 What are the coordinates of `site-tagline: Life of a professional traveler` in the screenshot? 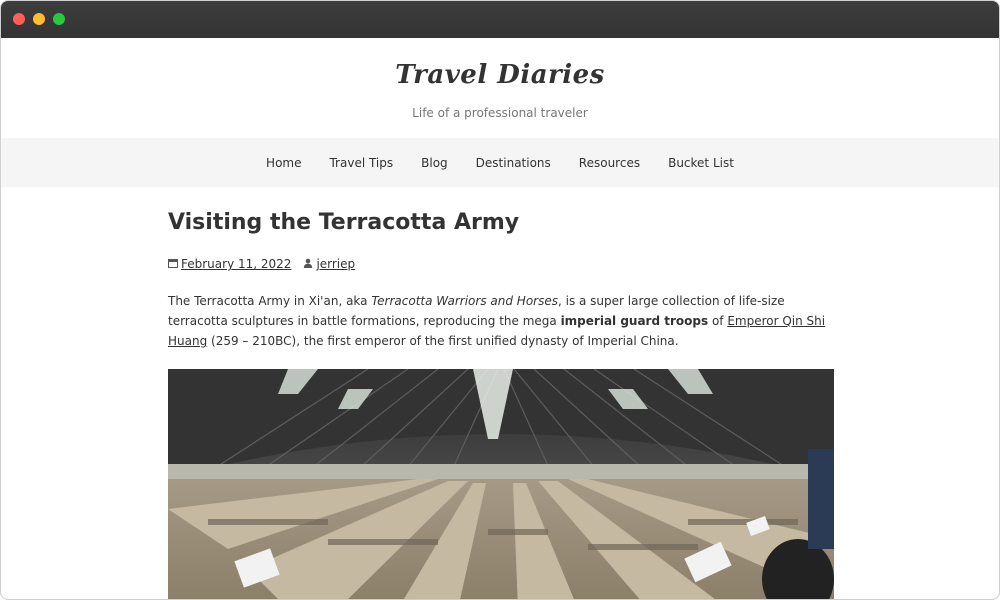 It's located at (500, 113).